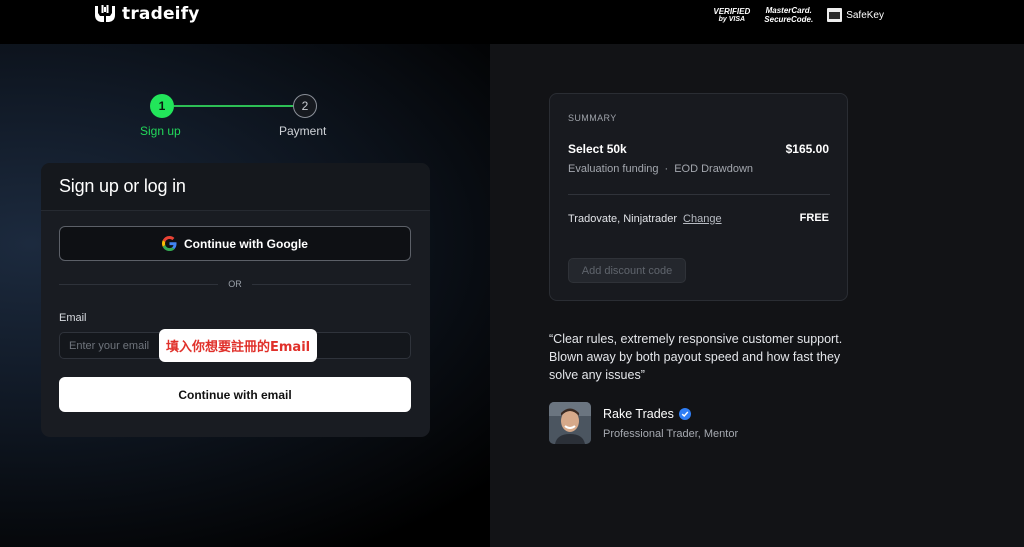 This screenshot has height=547, width=1024. Describe the element at coordinates (865, 15) in the screenshot. I see `safekey-label: SafeKey` at that location.